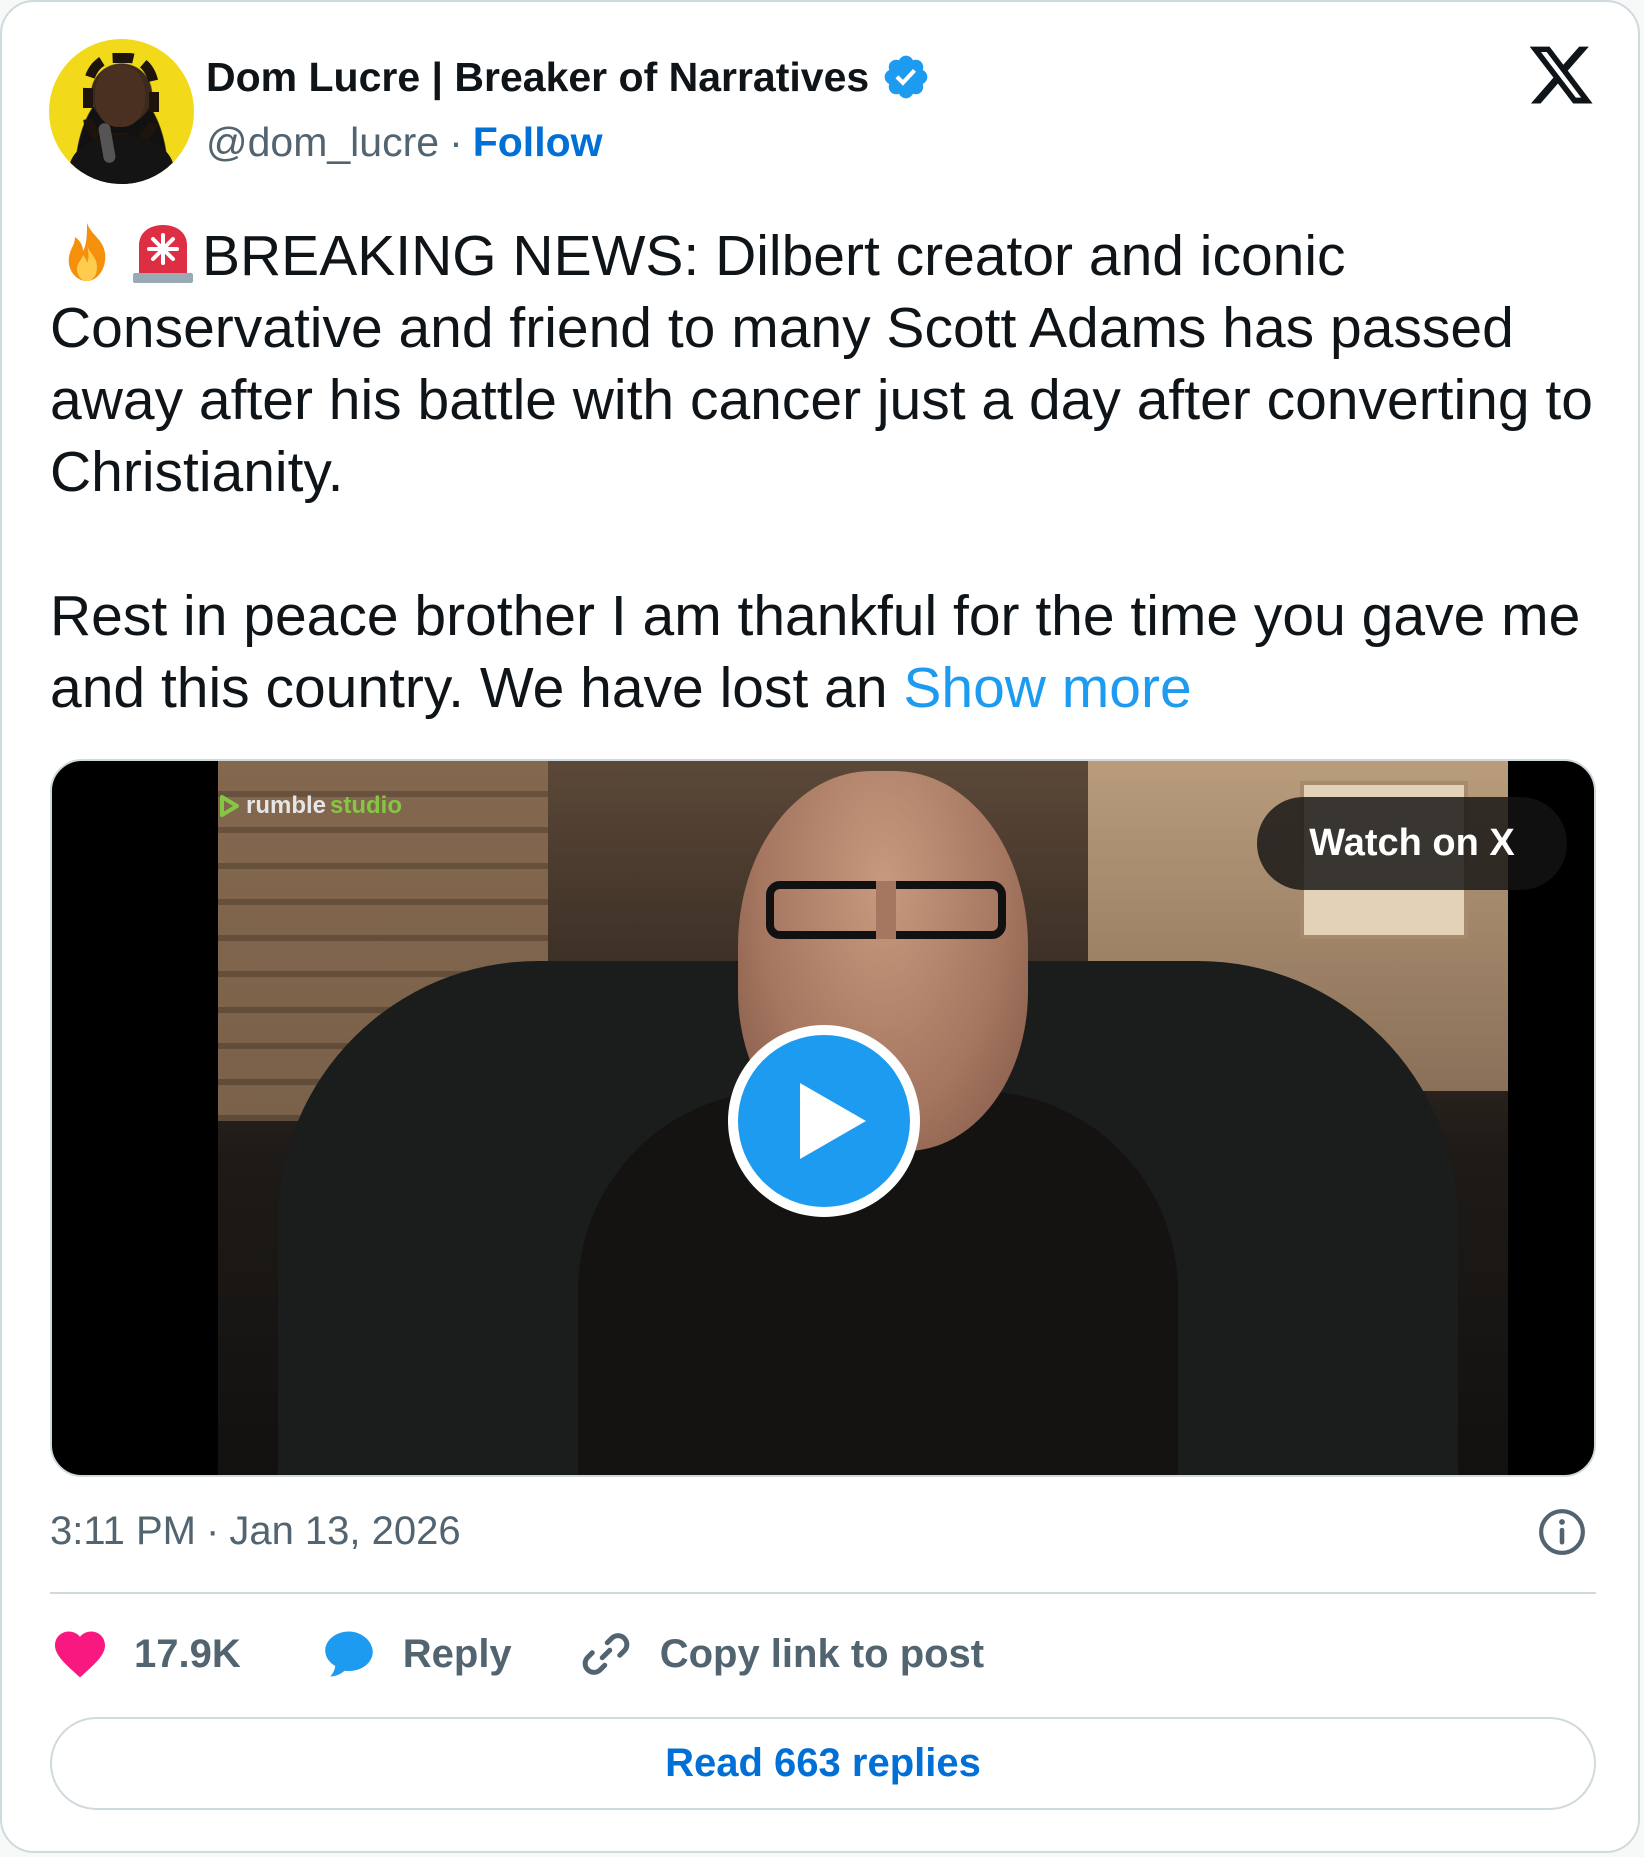  Describe the element at coordinates (906, 77) in the screenshot. I see `verified-badge-icon` at that location.